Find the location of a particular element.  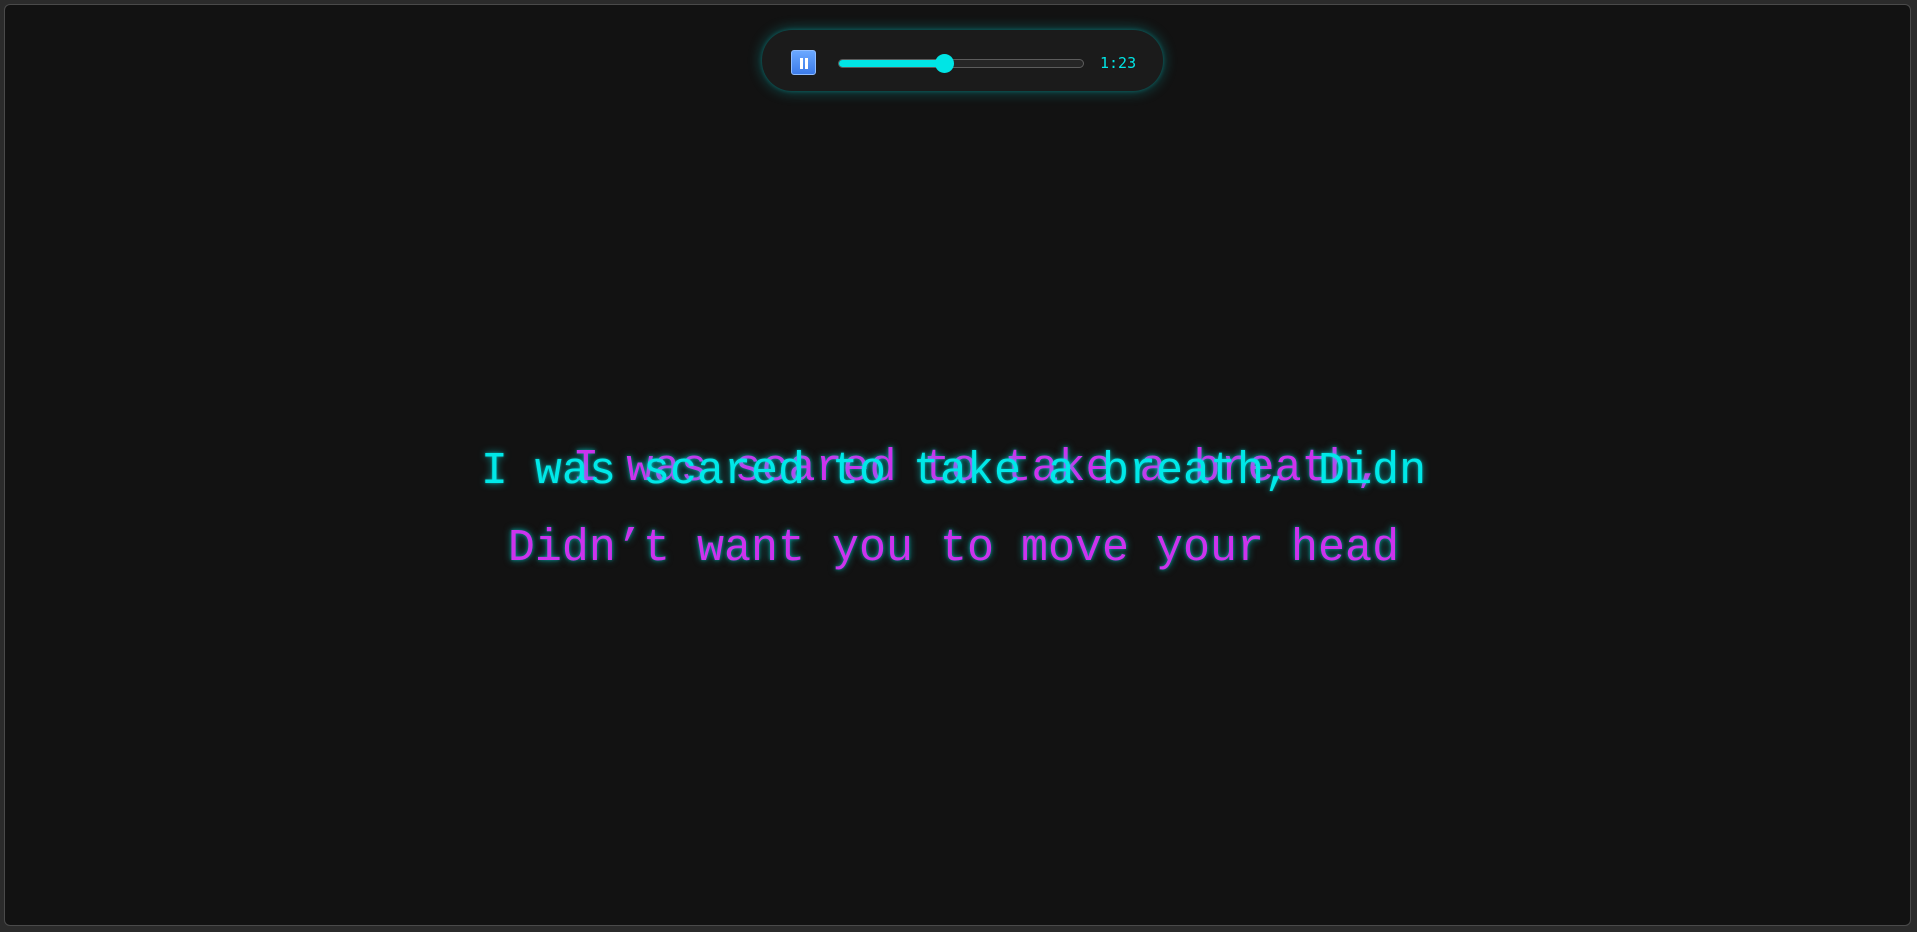

lyric-line-current: I was scared to take a breath, Didn is located at coordinates (953, 471).